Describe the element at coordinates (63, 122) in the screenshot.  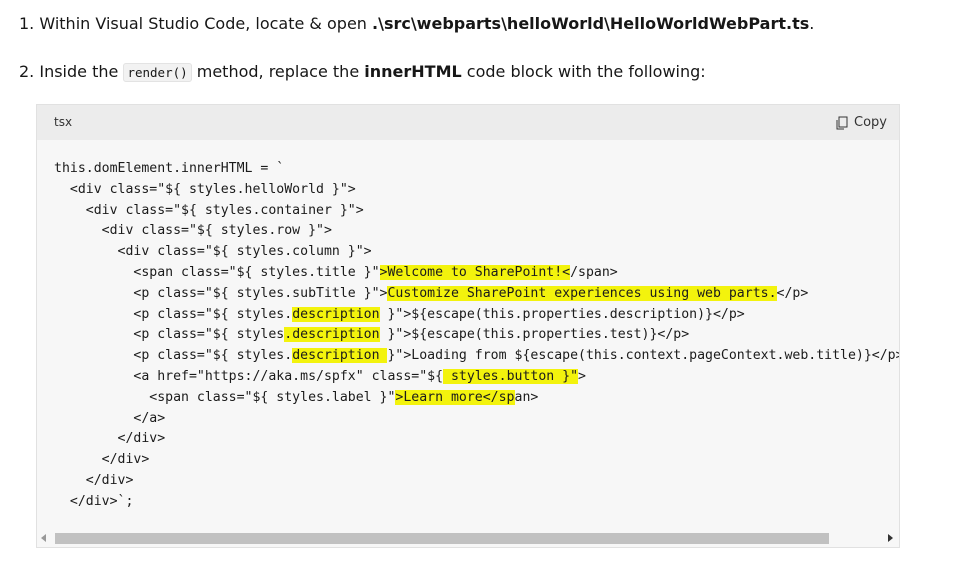
I see `code-language-label: tsx` at that location.